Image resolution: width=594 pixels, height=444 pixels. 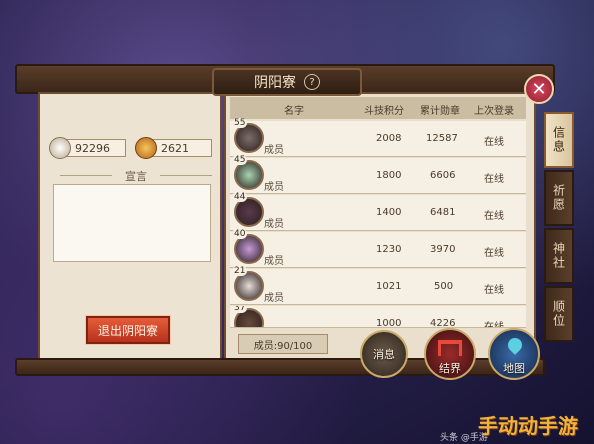 I want to click on member-medals: 12587, so click(x=442, y=138).